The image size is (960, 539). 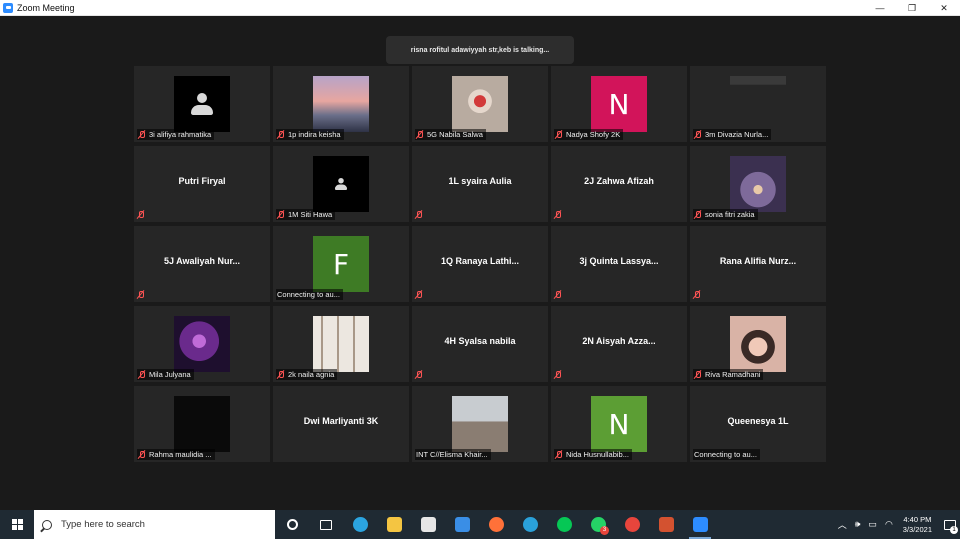 What do you see at coordinates (480, 8) in the screenshot?
I see `title-bar: Zoom Meeting — ❐ ✕` at bounding box center [480, 8].